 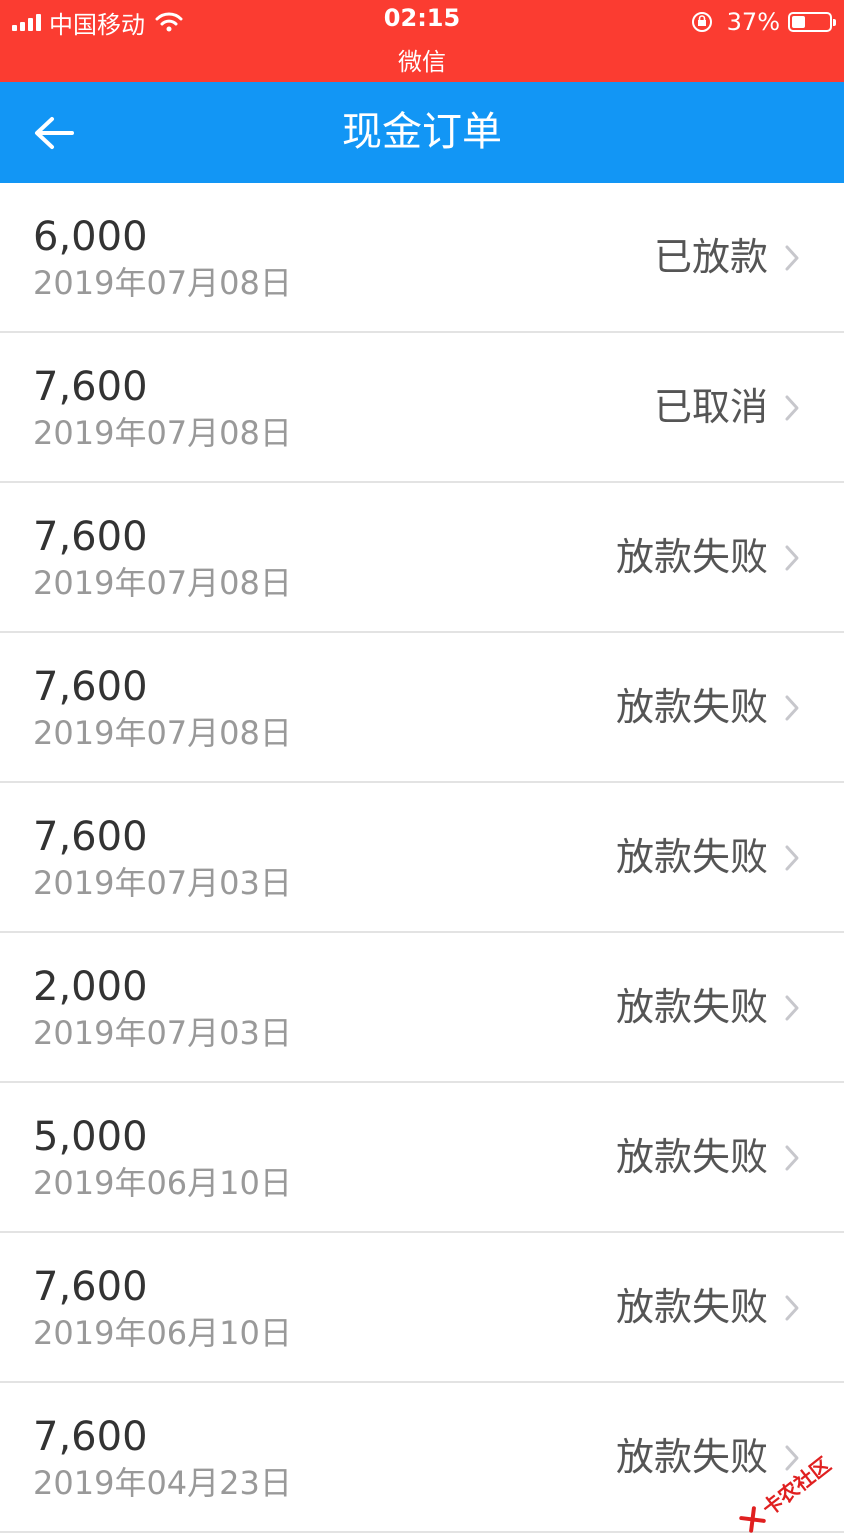 I want to click on page-title: 现金订单, so click(x=422, y=132).